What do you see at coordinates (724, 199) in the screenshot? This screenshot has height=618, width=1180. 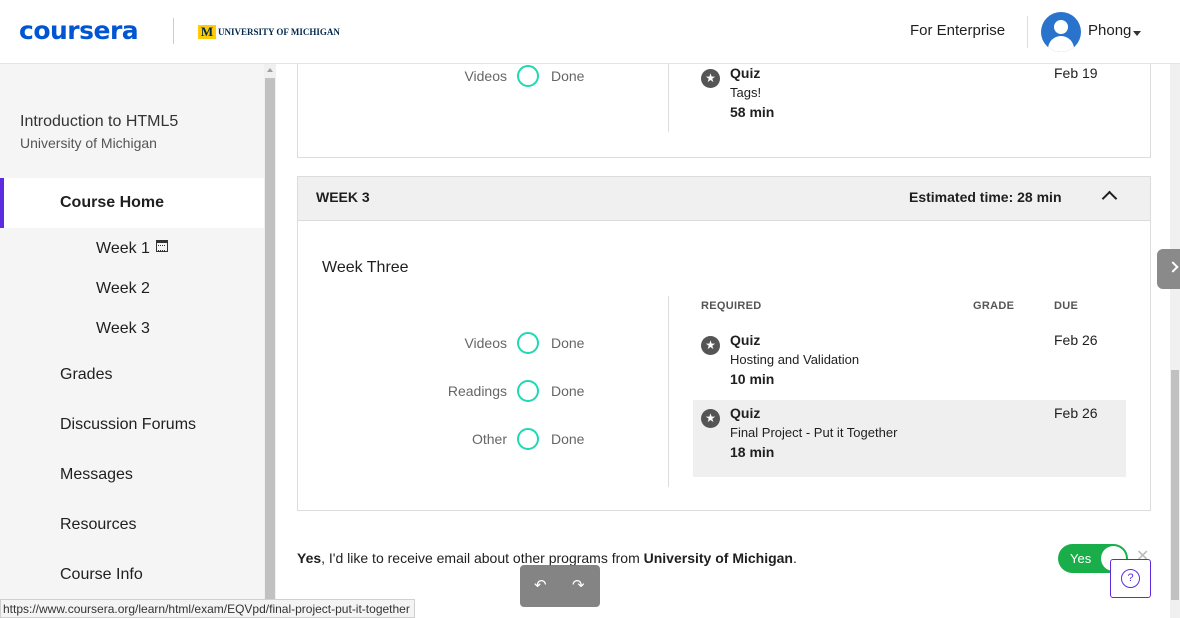 I see `week-3-header: WEEK 3 Estimated time: 28 min` at bounding box center [724, 199].